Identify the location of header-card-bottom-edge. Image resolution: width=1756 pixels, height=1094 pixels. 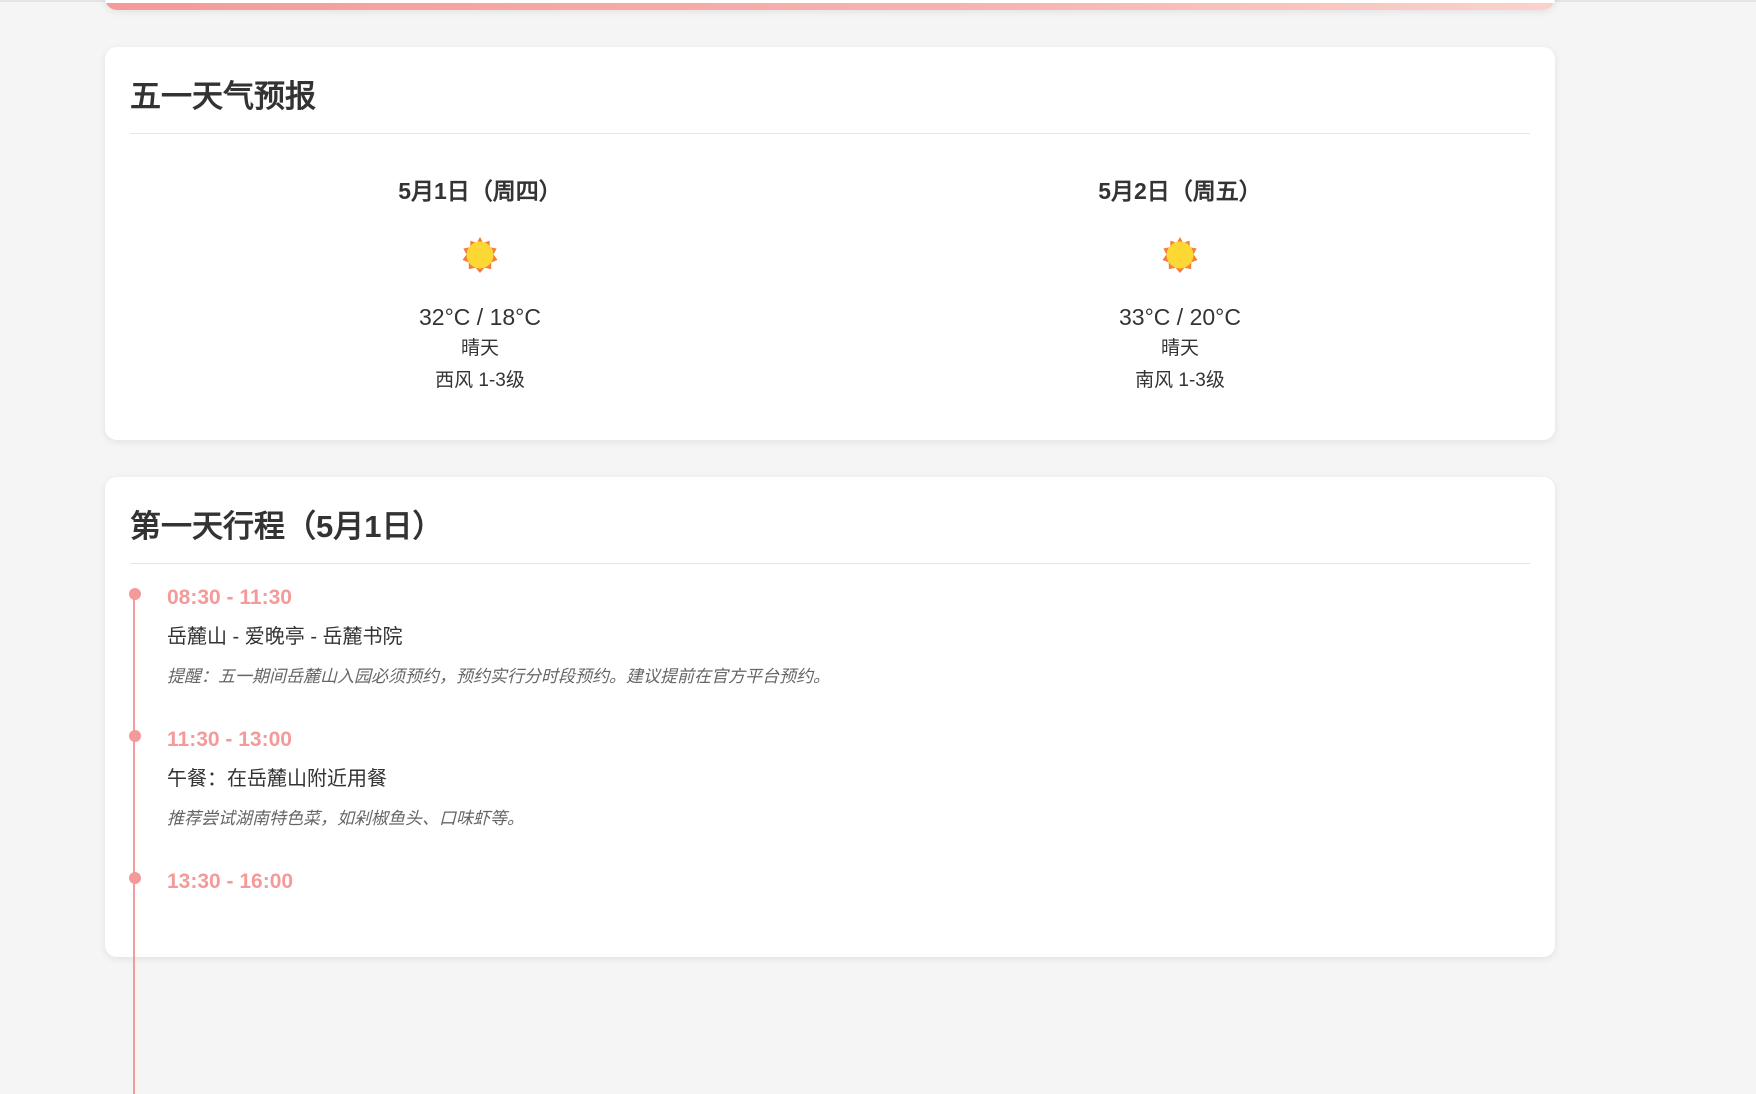
(830, 5).